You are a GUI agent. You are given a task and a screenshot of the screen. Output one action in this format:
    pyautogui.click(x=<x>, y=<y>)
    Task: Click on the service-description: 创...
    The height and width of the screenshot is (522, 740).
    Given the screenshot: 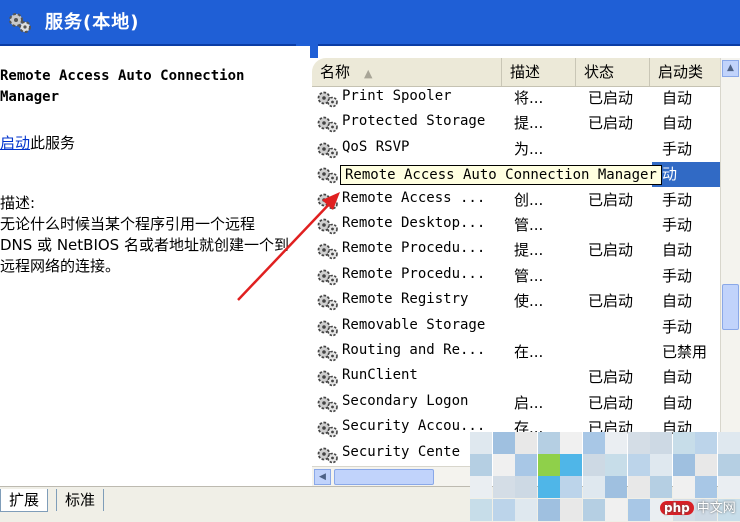 What is the action you would take?
    pyautogui.click(x=529, y=199)
    